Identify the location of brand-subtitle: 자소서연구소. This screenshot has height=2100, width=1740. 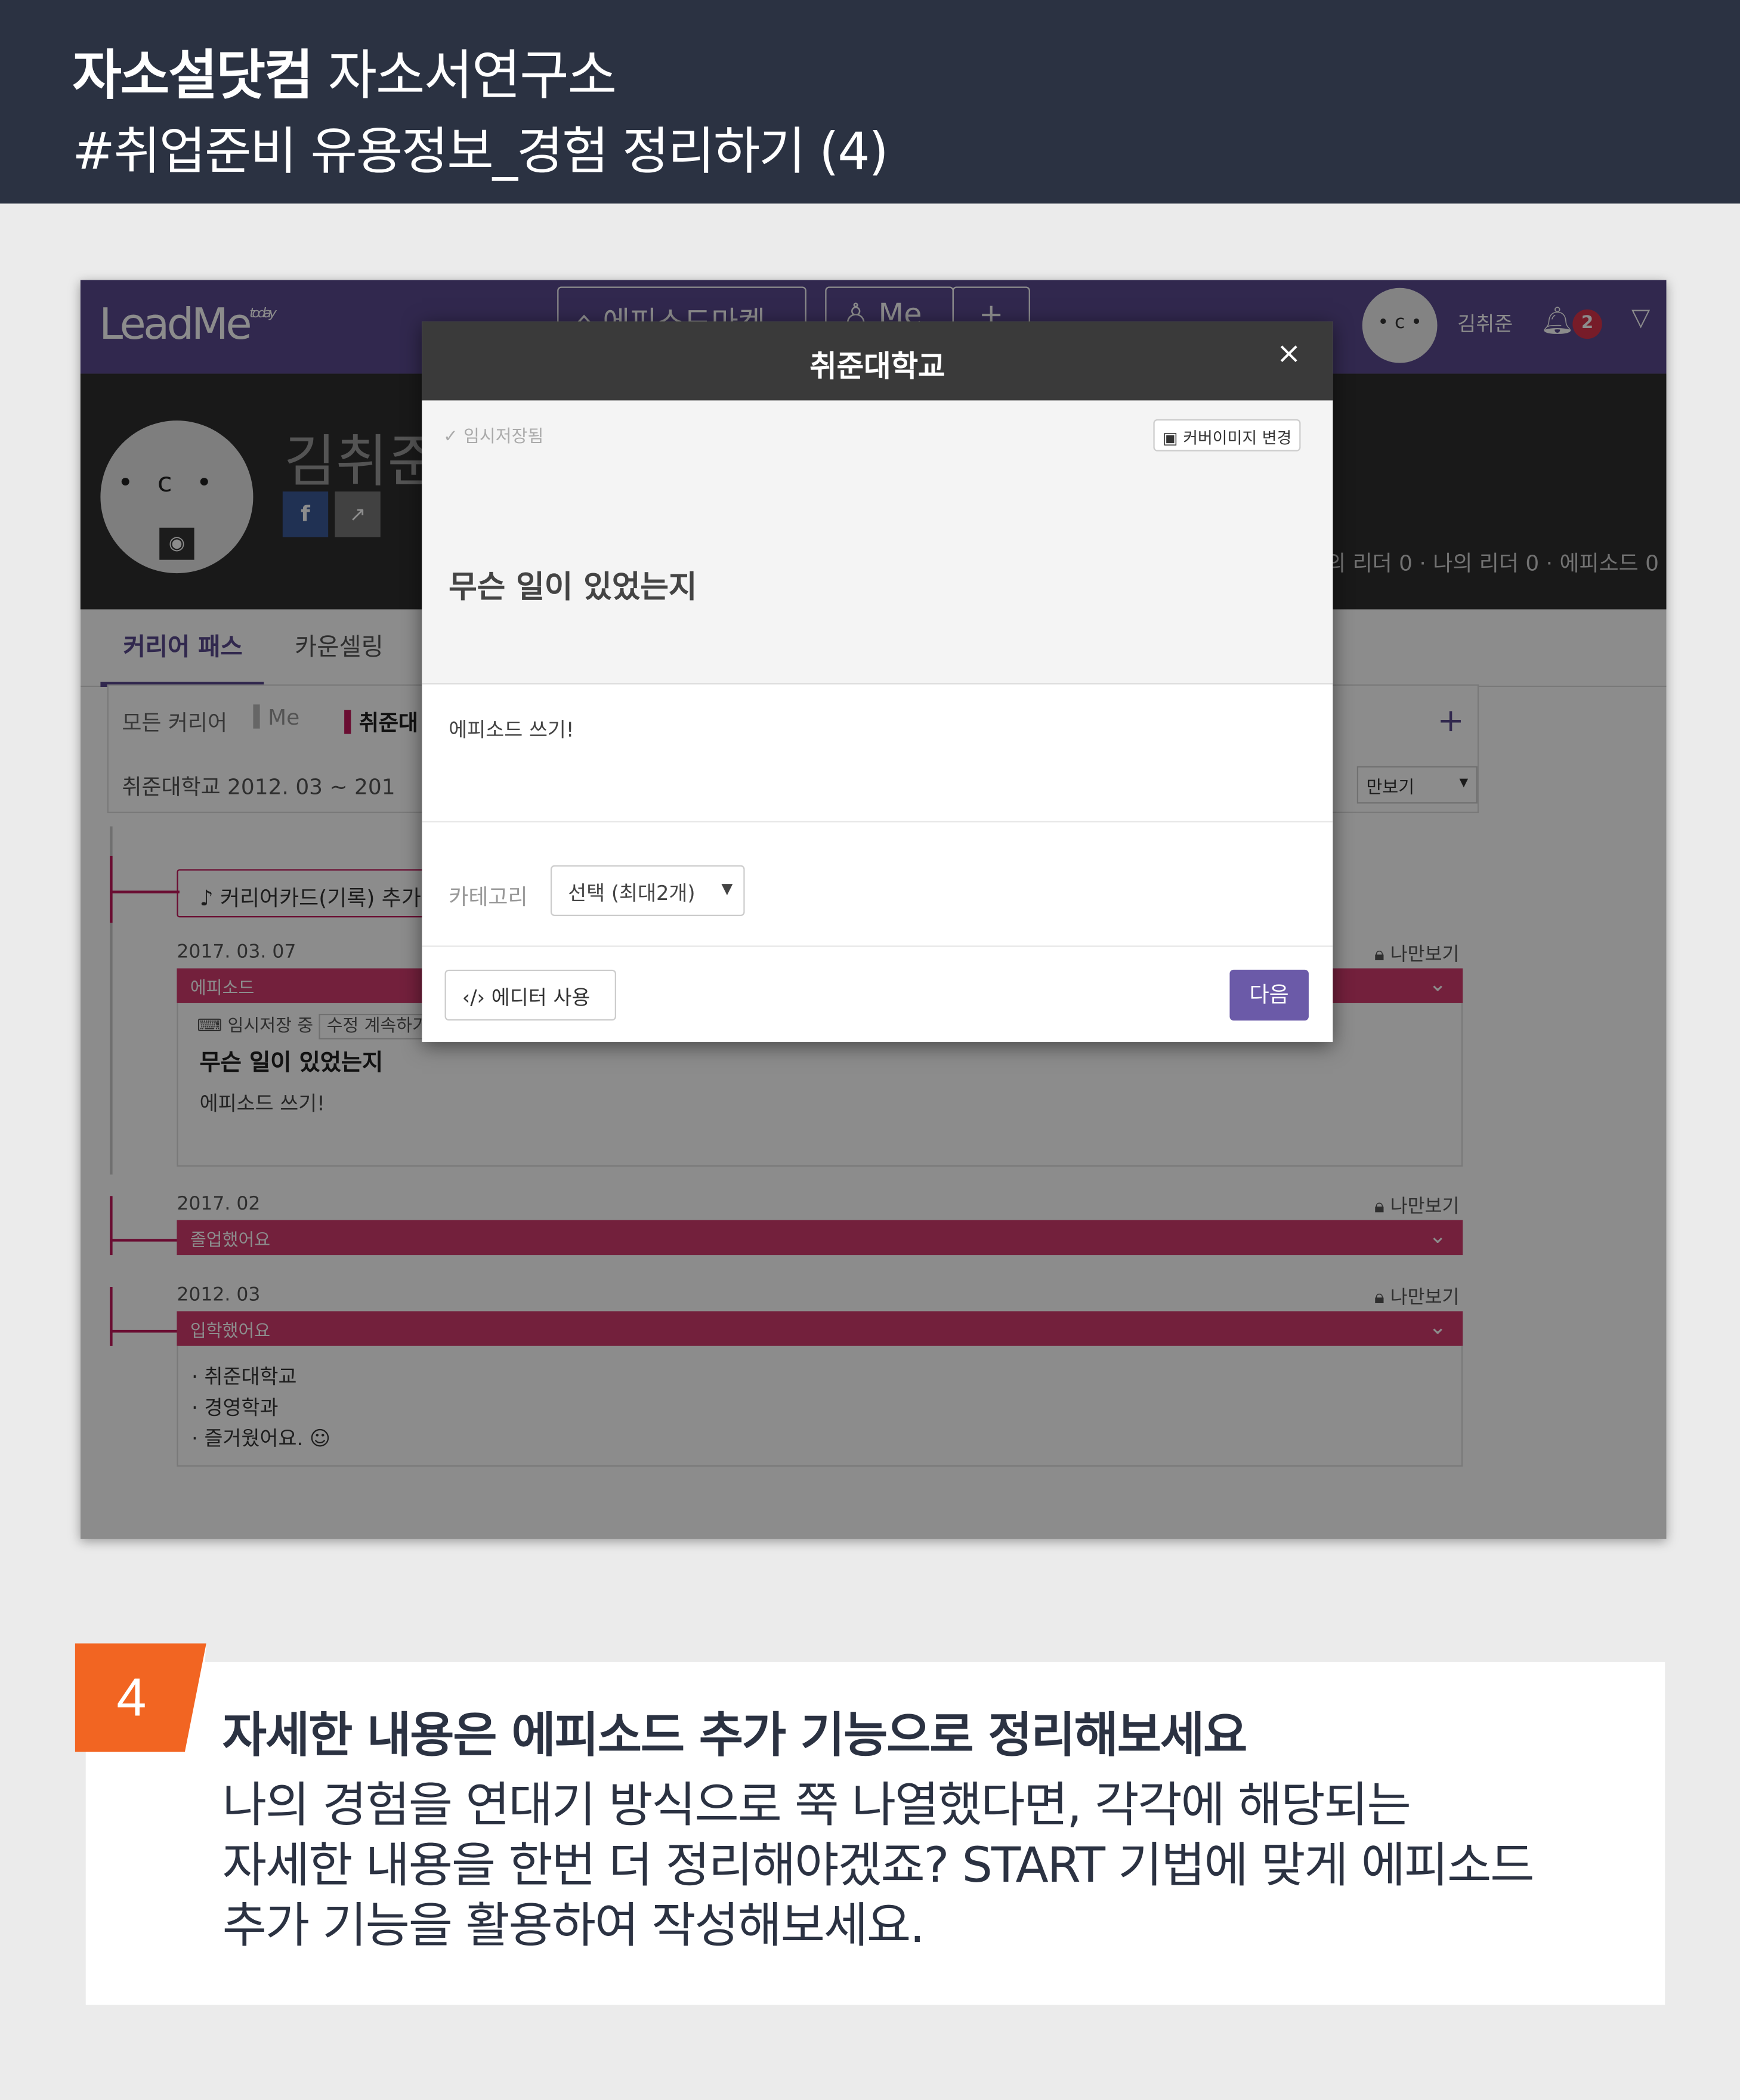
(464, 76).